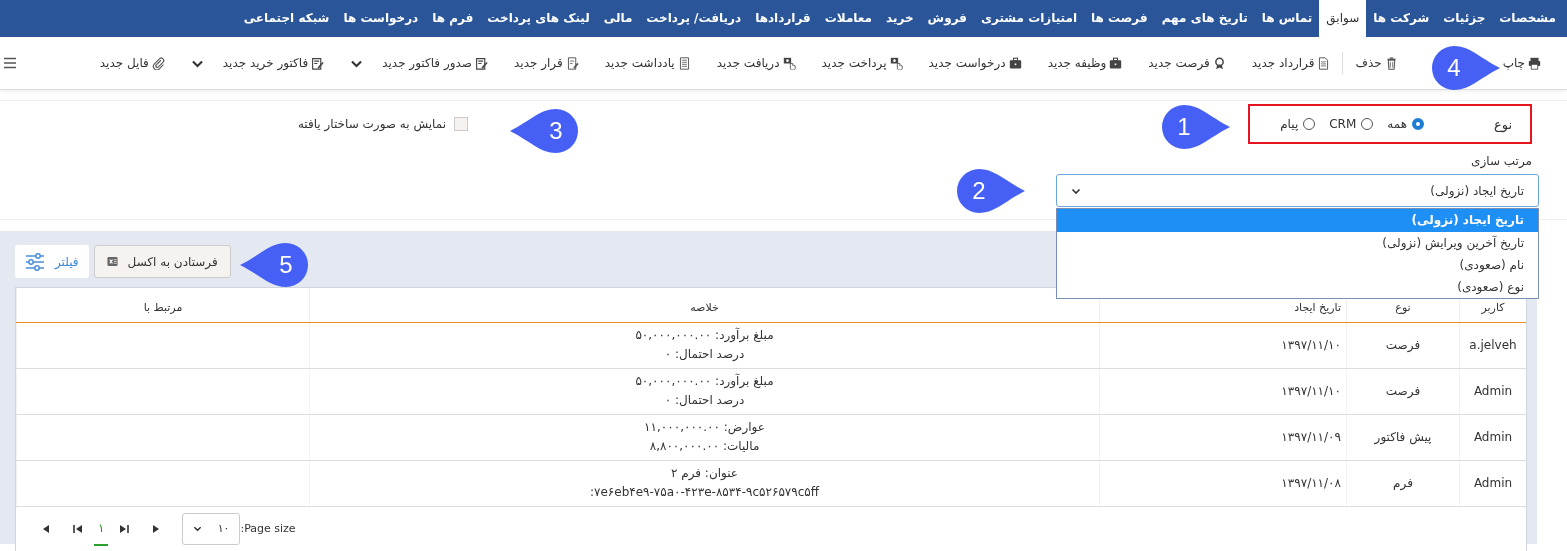  I want to click on printer-icon, so click(1534, 63).